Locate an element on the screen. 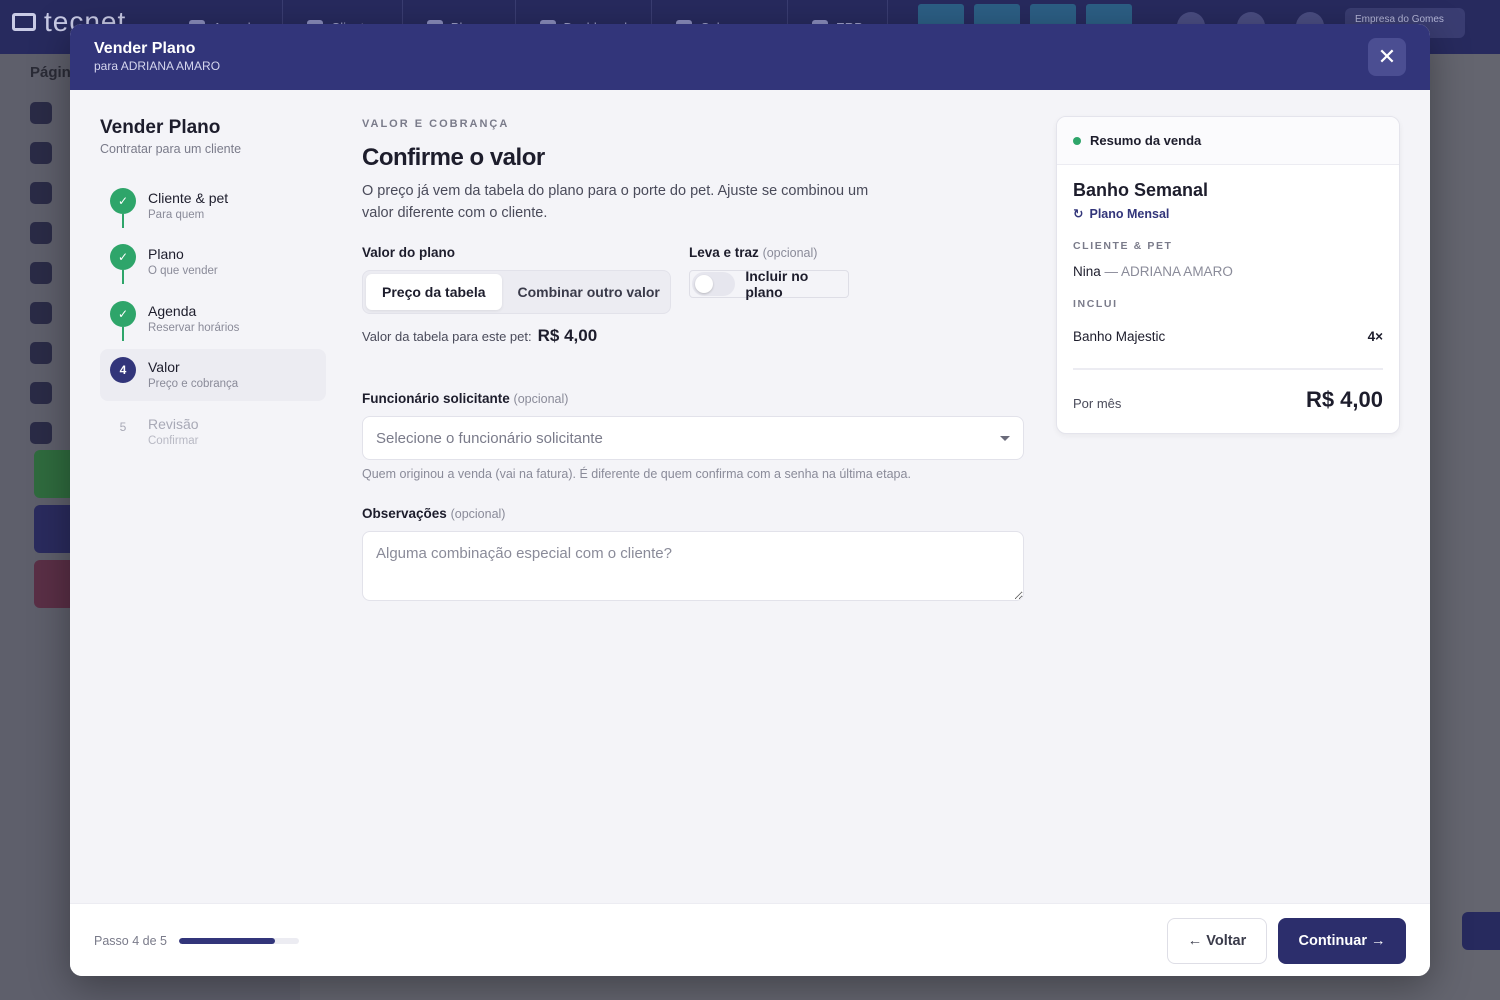 The image size is (1500, 1000). toggle-knob is located at coordinates (704, 284).